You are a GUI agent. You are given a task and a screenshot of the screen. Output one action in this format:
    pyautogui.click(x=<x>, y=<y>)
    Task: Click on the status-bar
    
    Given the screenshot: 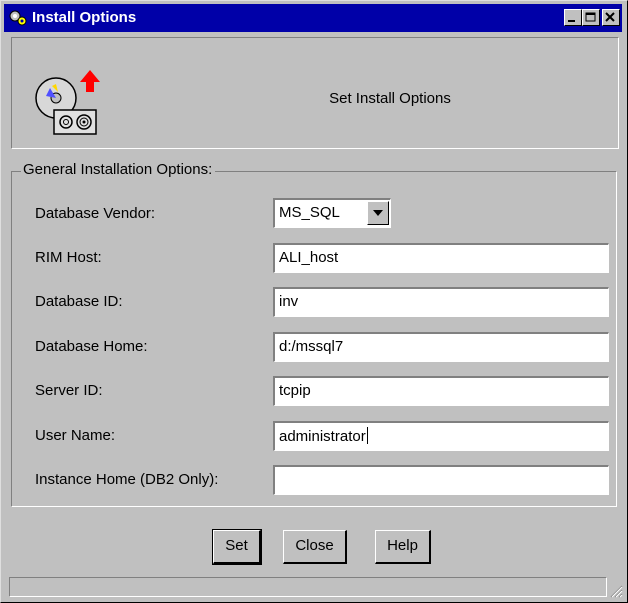 What is the action you would take?
    pyautogui.click(x=308, y=587)
    